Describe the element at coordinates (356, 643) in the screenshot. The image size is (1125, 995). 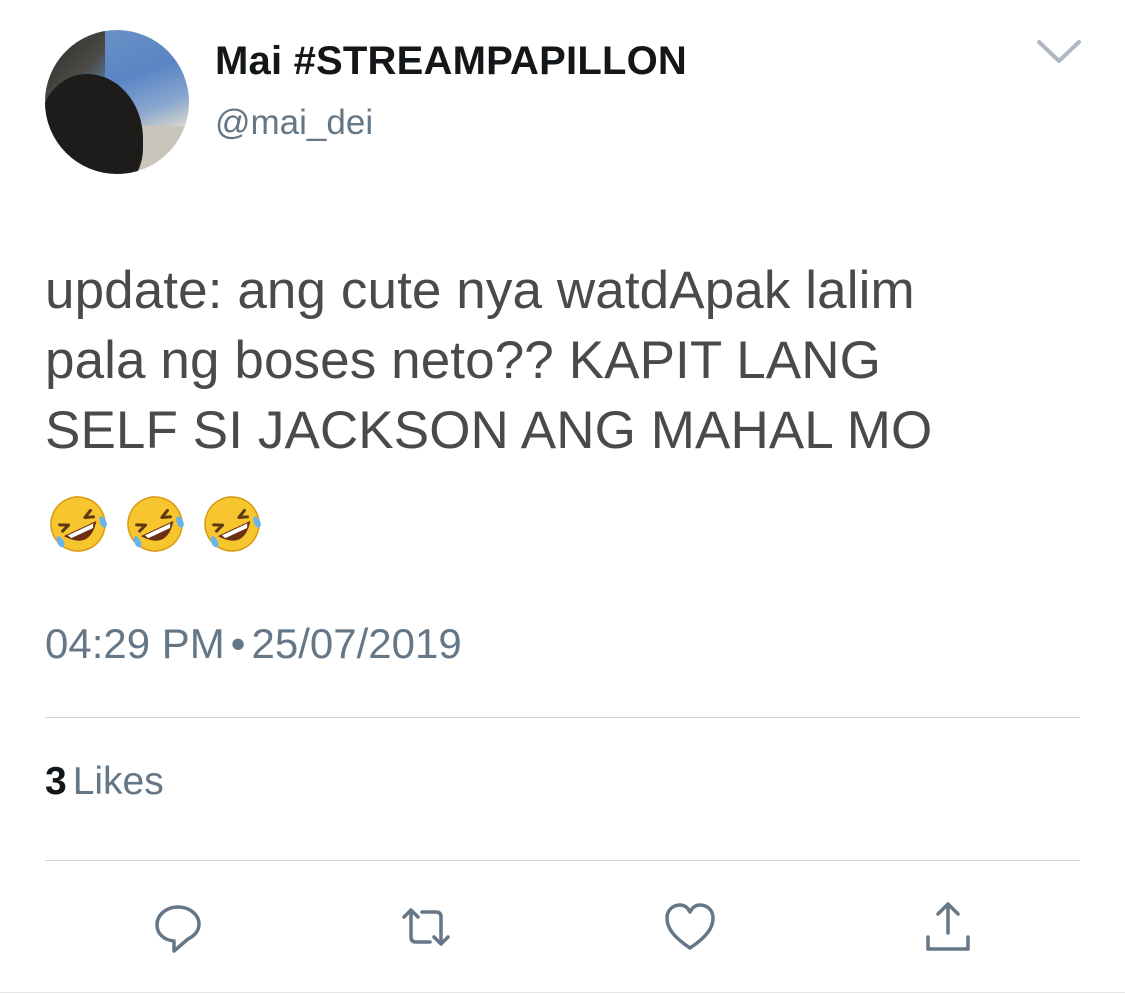
I see `tweet-date: 25/07/2019` at that location.